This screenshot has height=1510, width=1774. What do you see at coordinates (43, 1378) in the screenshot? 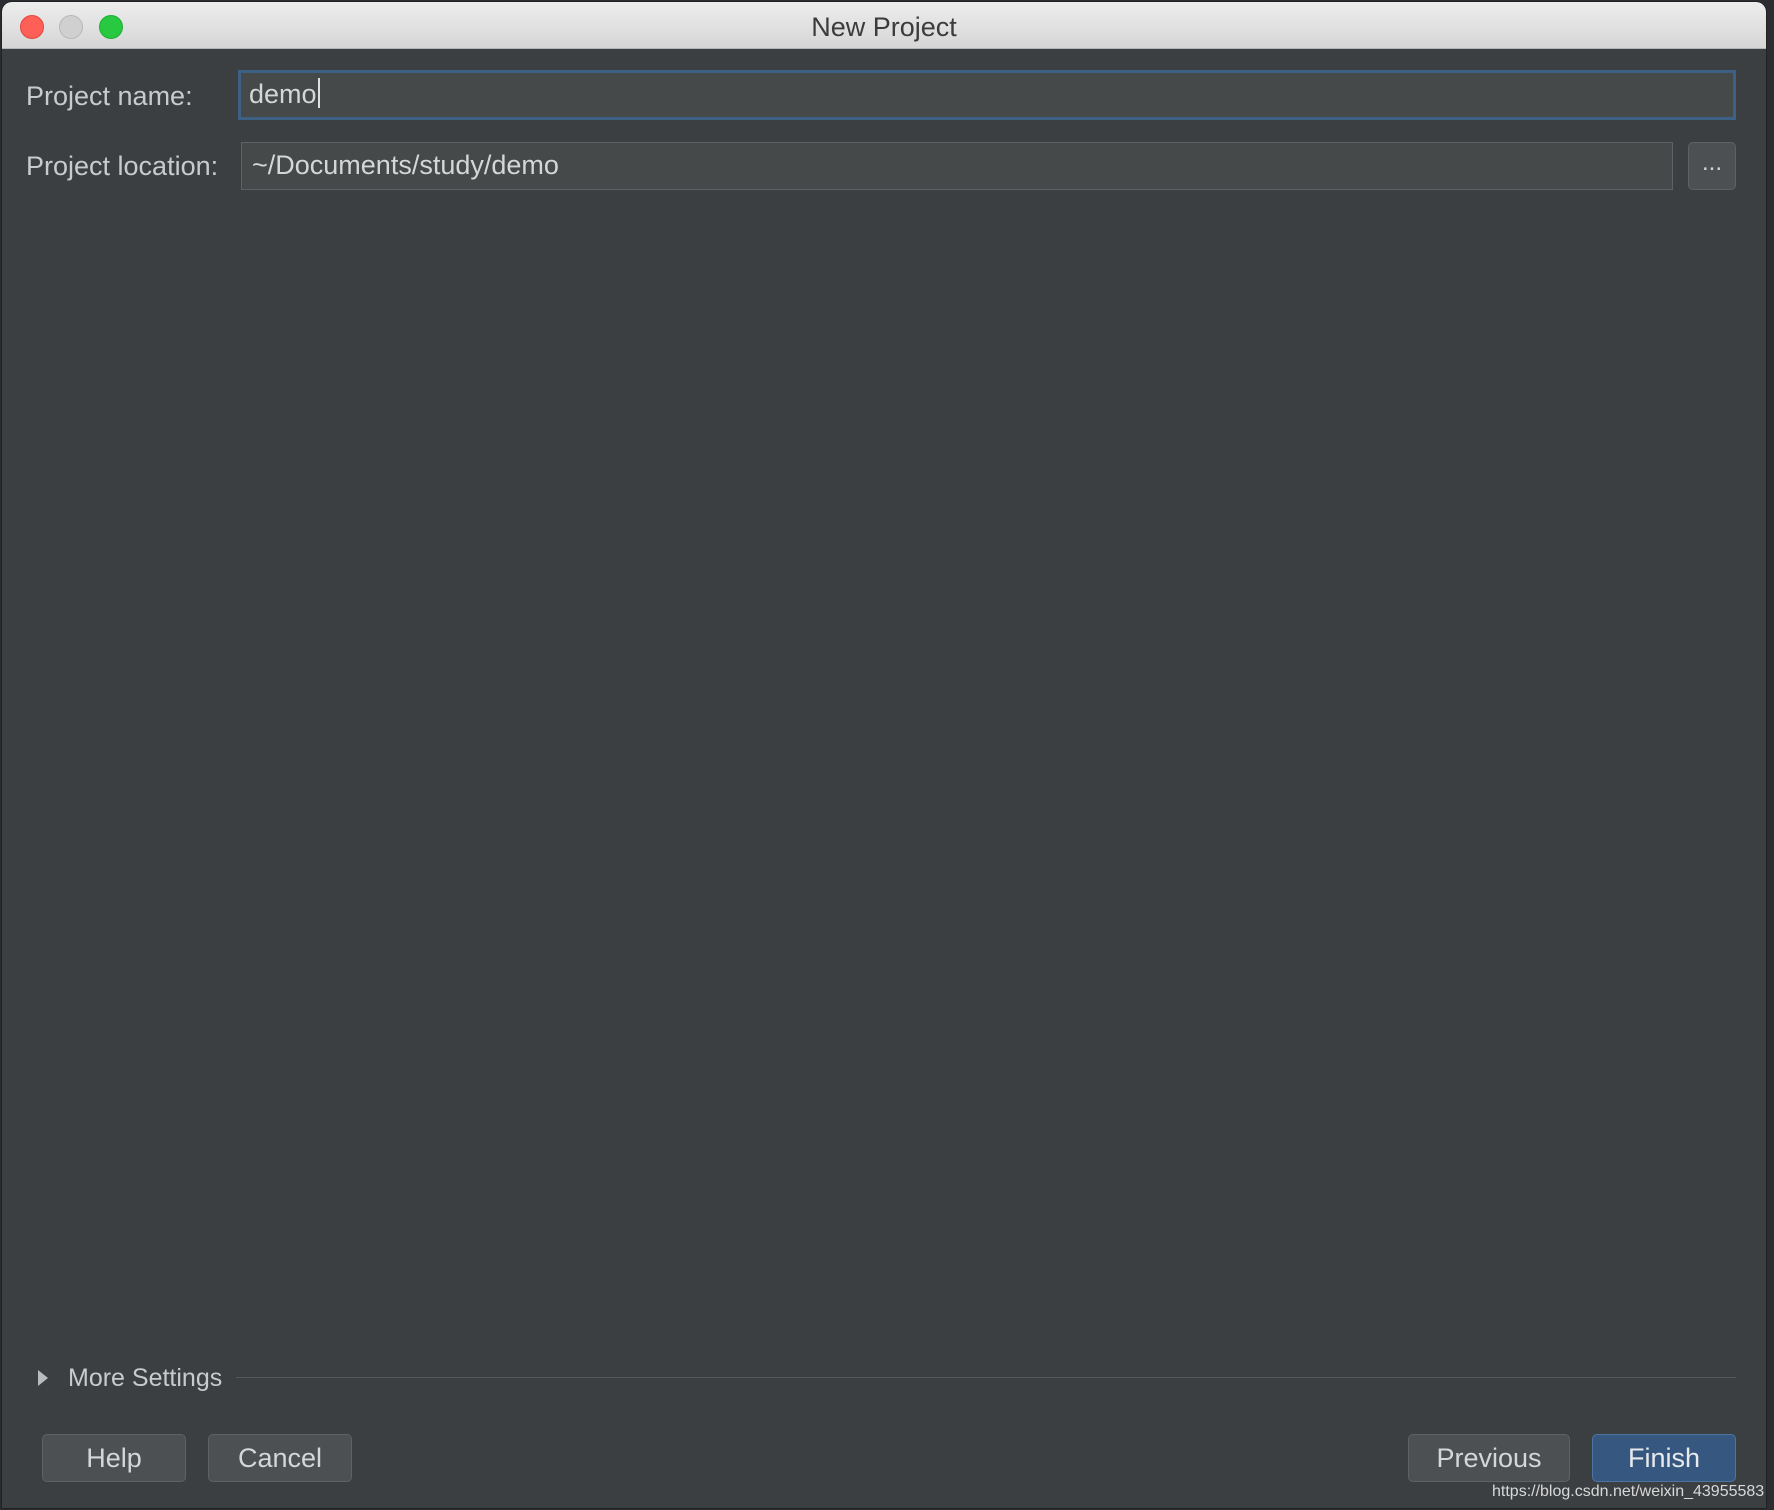
I see `triangle-right-icon` at bounding box center [43, 1378].